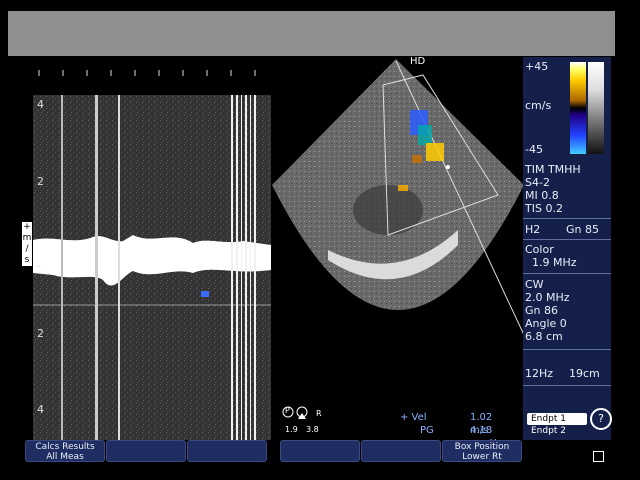  I want to click on probe-name: S4-2, so click(537, 182).